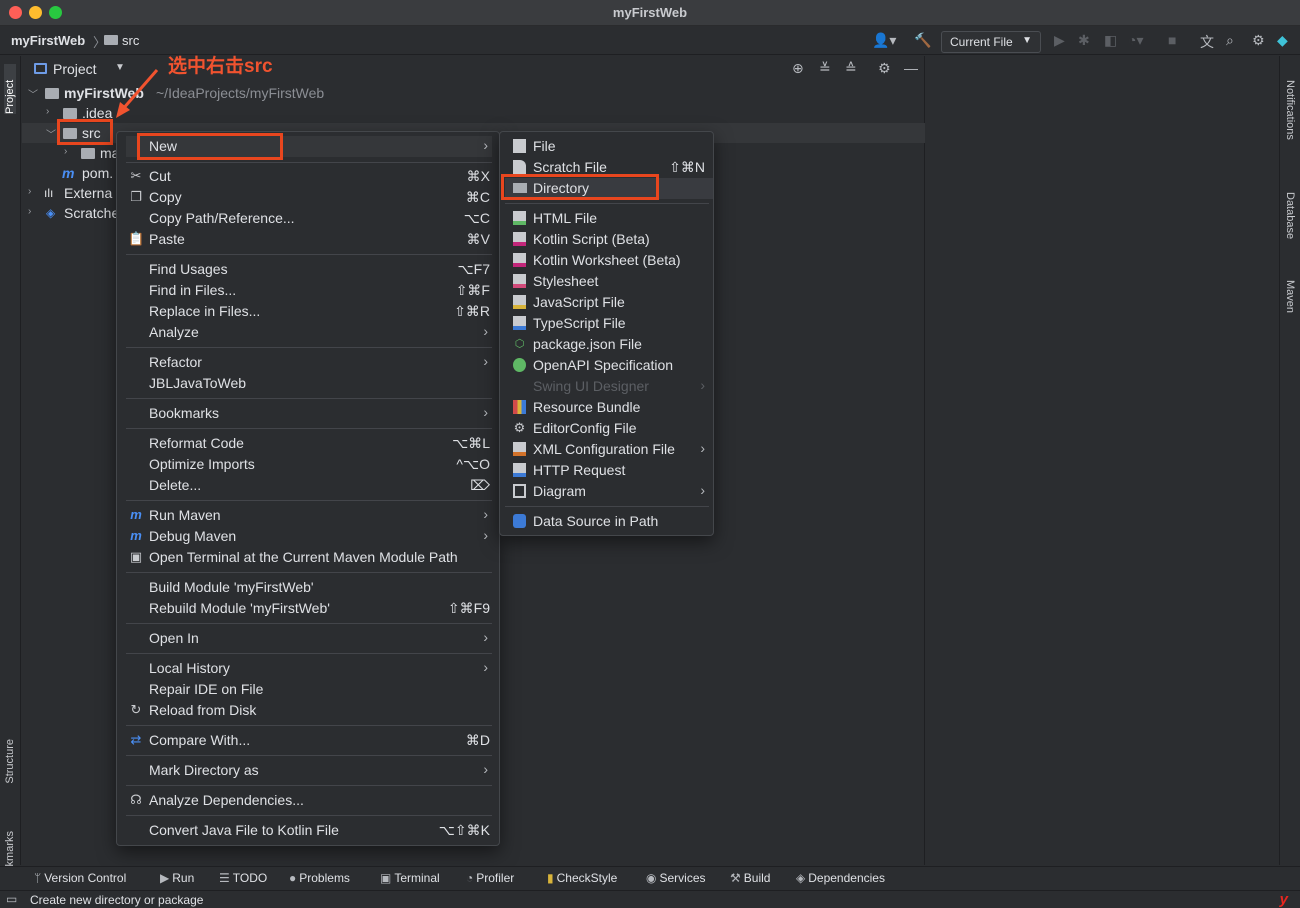 Image resolution: width=1300 pixels, height=908 pixels. I want to click on submenu-item-diagram: Diagram ›, so click(609, 491).